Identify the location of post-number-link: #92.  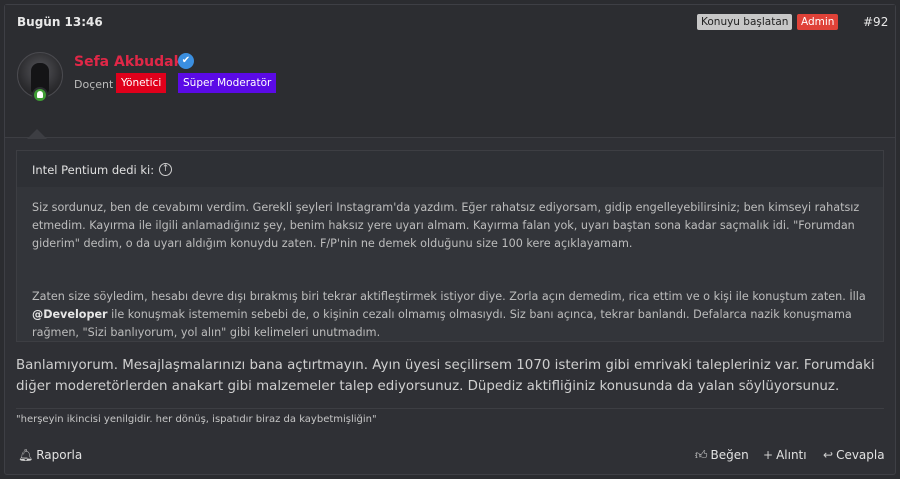
(875, 22).